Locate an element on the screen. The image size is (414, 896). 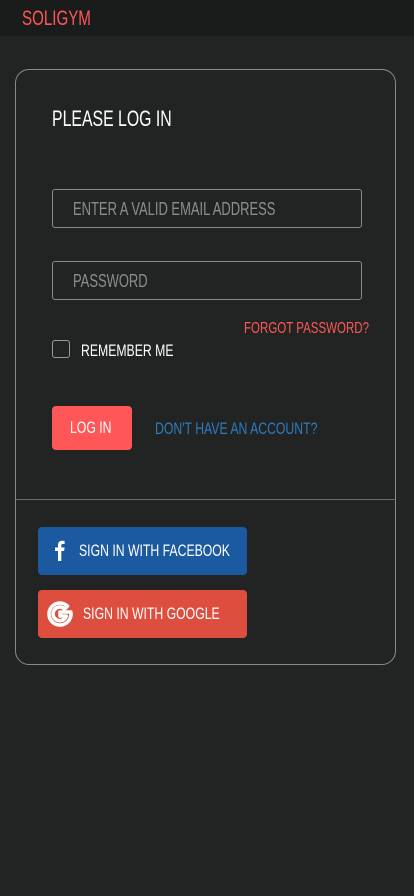
email-field: ENTER A VALID EMAIL ADDRESS is located at coordinates (207, 208).